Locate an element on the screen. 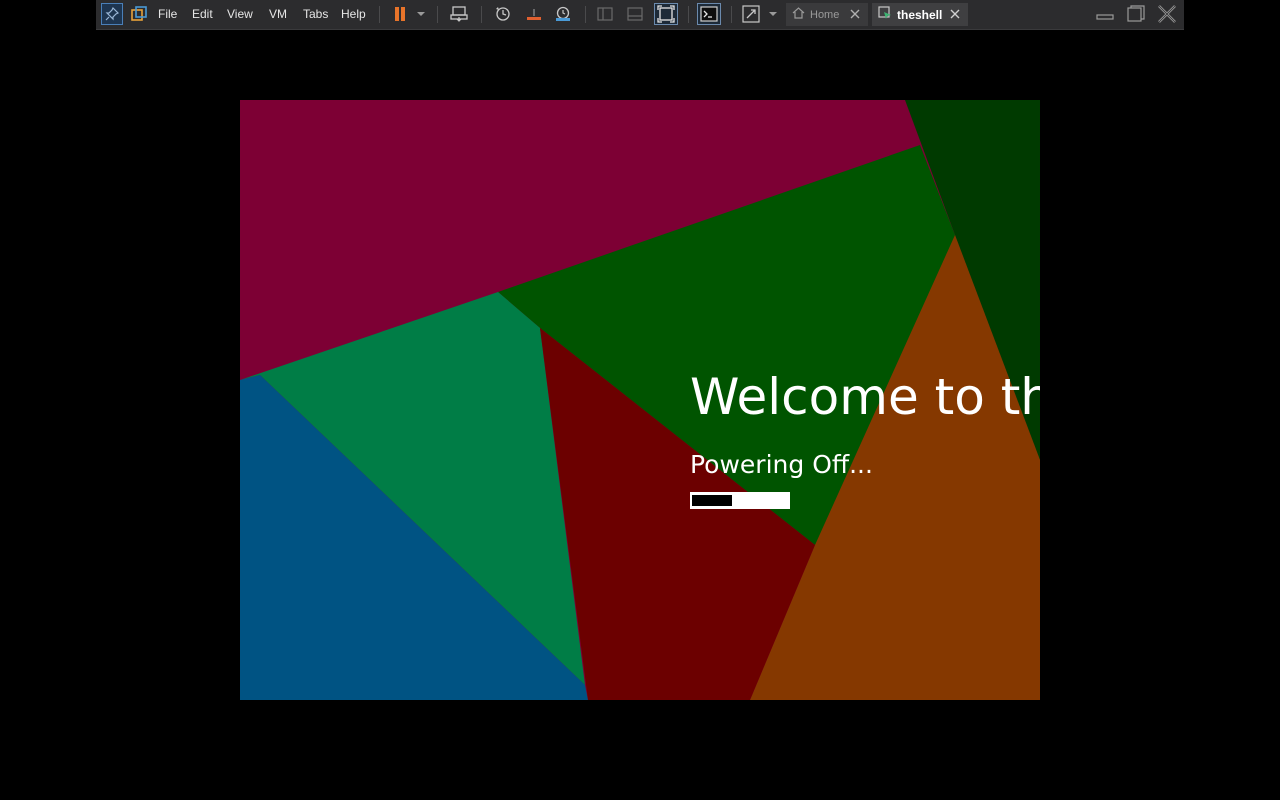  pause-icon is located at coordinates (400, 14).